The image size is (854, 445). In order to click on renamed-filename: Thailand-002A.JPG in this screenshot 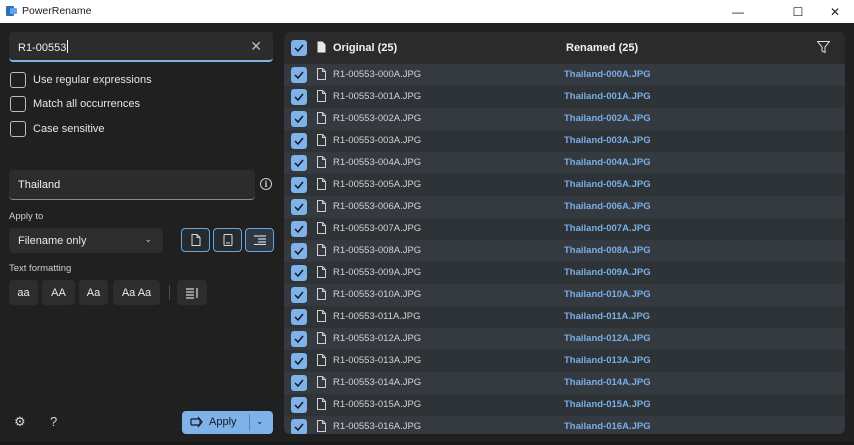, I will do `click(607, 118)`.